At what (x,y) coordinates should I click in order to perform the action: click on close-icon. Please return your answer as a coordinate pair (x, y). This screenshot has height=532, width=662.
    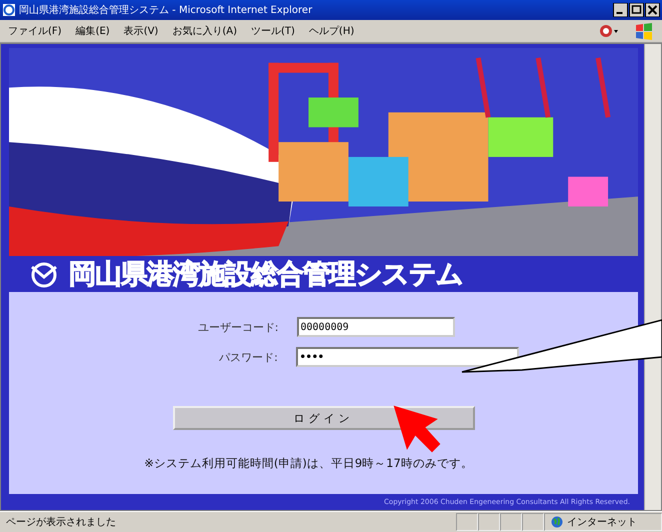
    Looking at the image, I should click on (652, 10).